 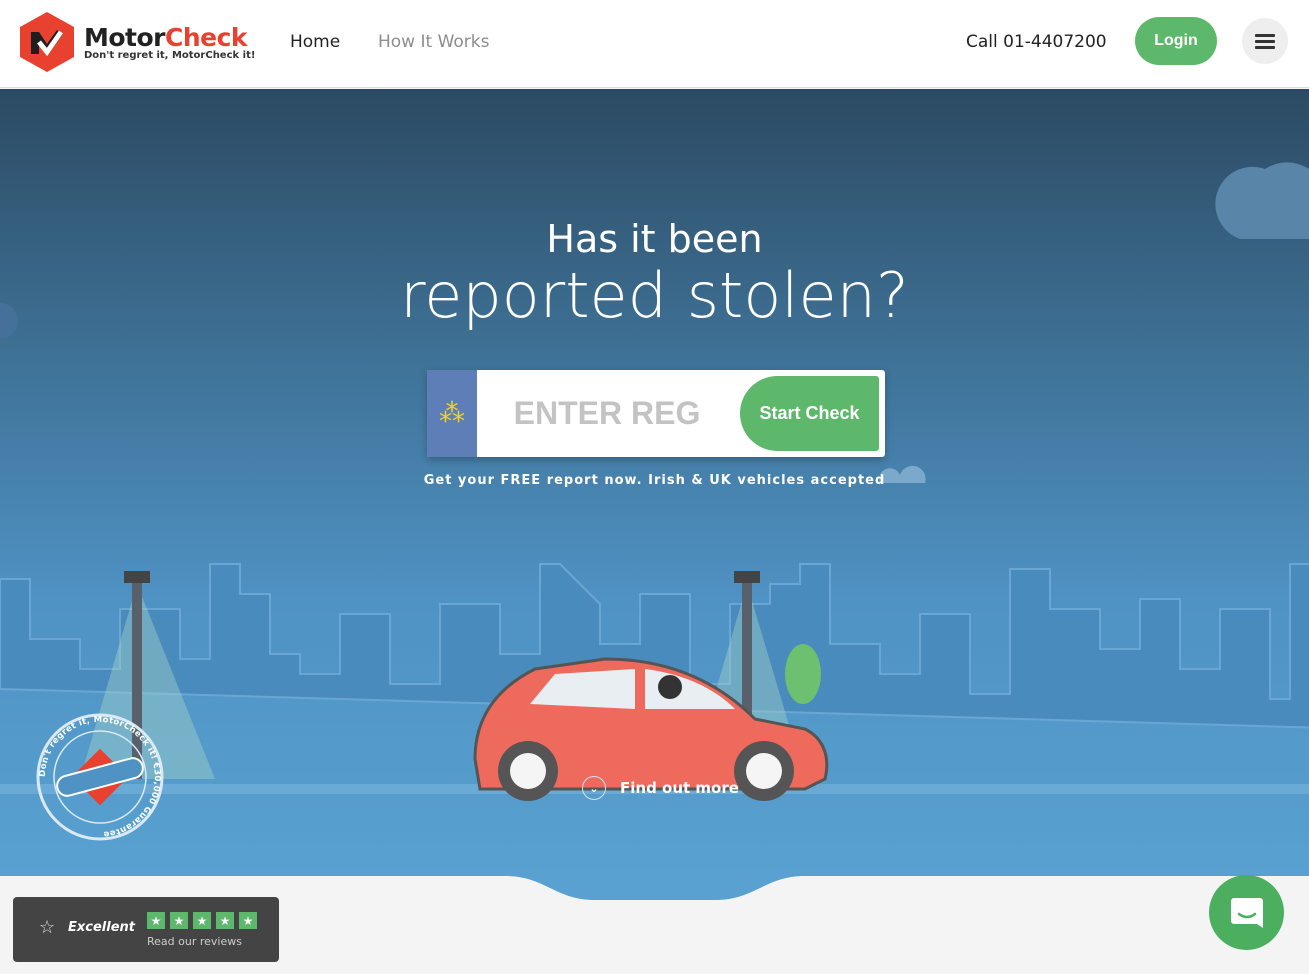 What do you see at coordinates (146, 929) in the screenshot?
I see `trustpilot-widget: ☆ Excellent ★ ★ ★ ★ ★ Read our reviews` at bounding box center [146, 929].